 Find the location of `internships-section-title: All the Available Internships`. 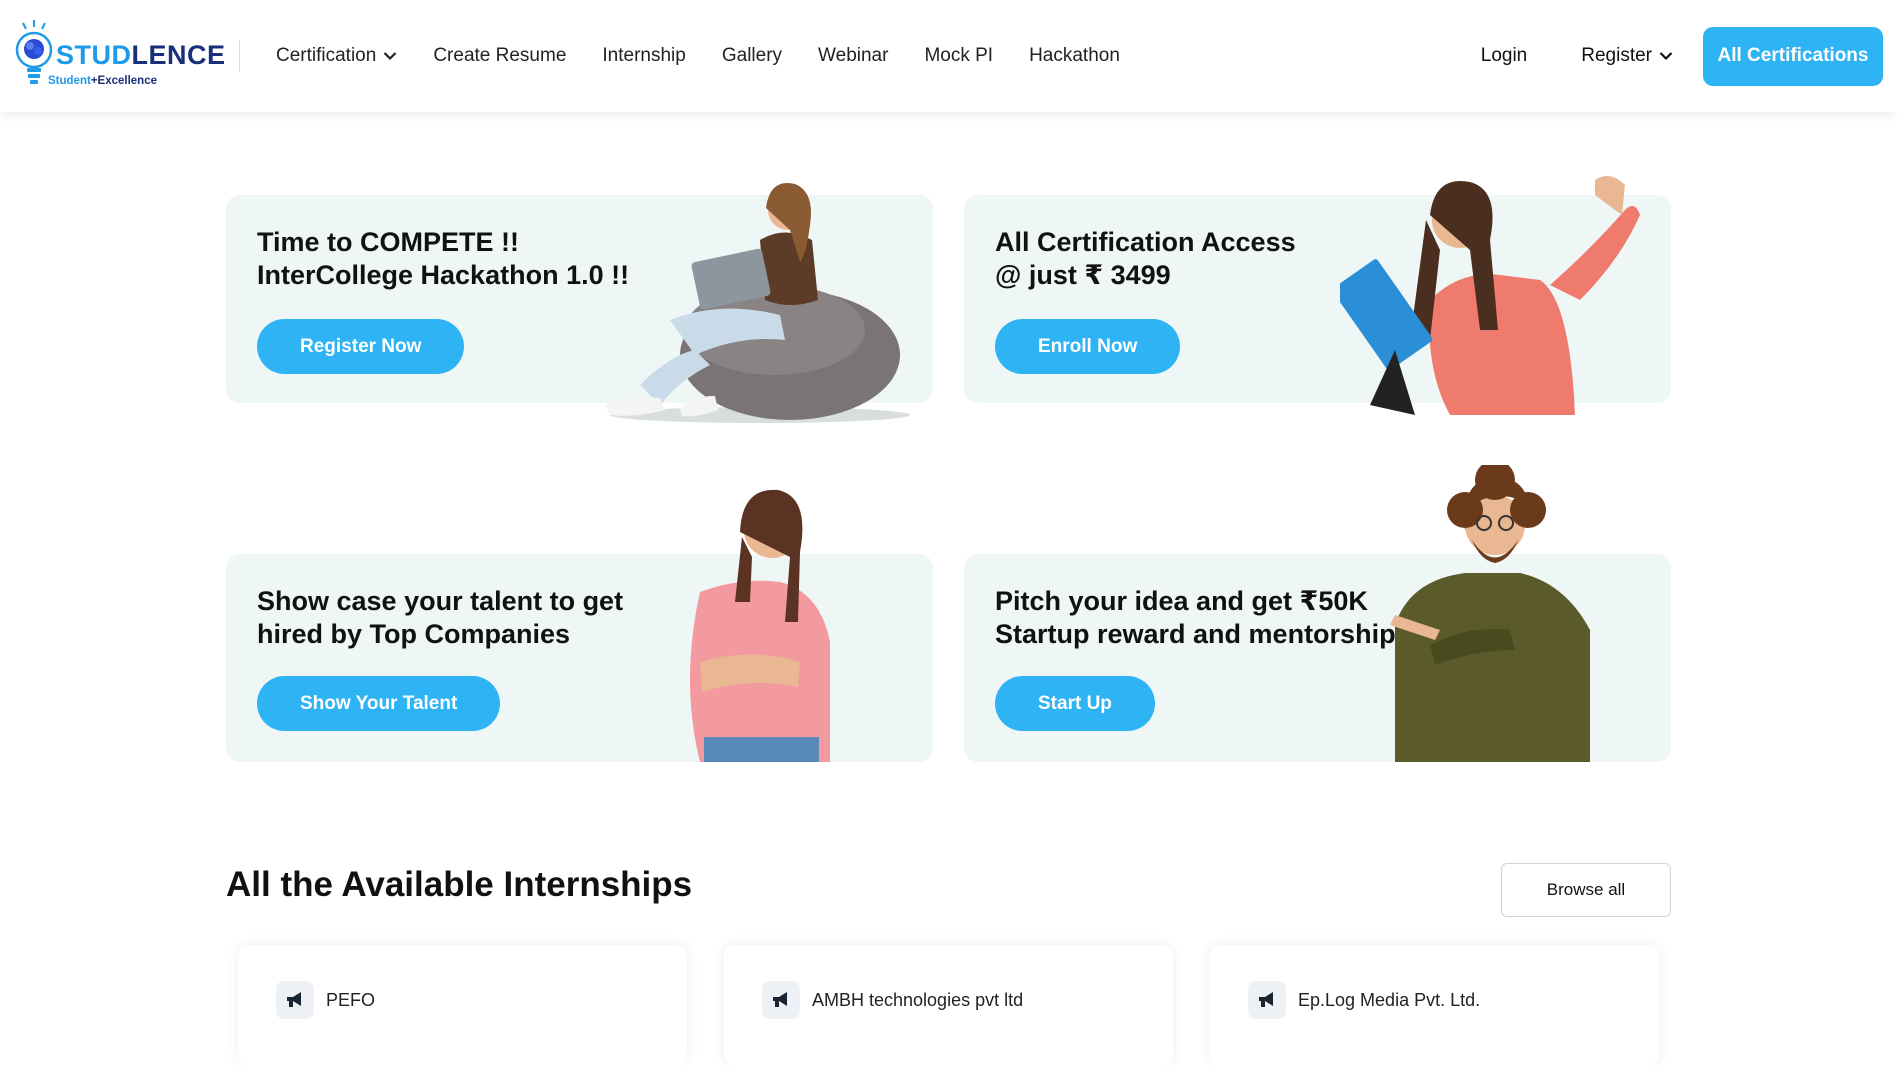

internships-section-title: All the Available Internships is located at coordinates (459, 884).